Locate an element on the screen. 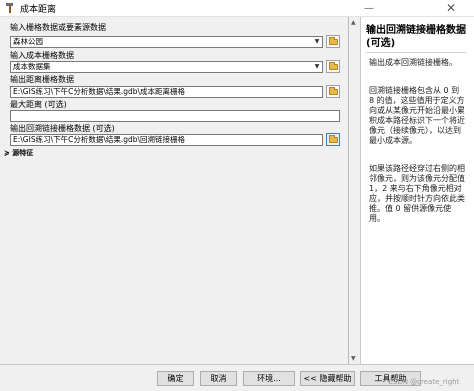  input-raster-label: 输入栅格数据或要素源数据 is located at coordinates (58, 27).